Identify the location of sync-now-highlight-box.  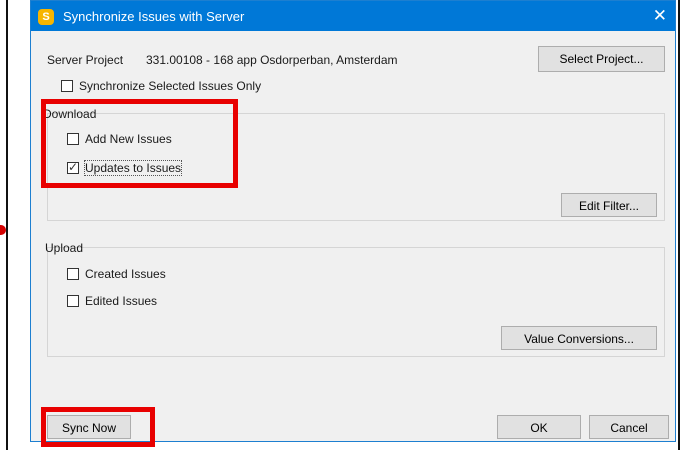
(98, 427).